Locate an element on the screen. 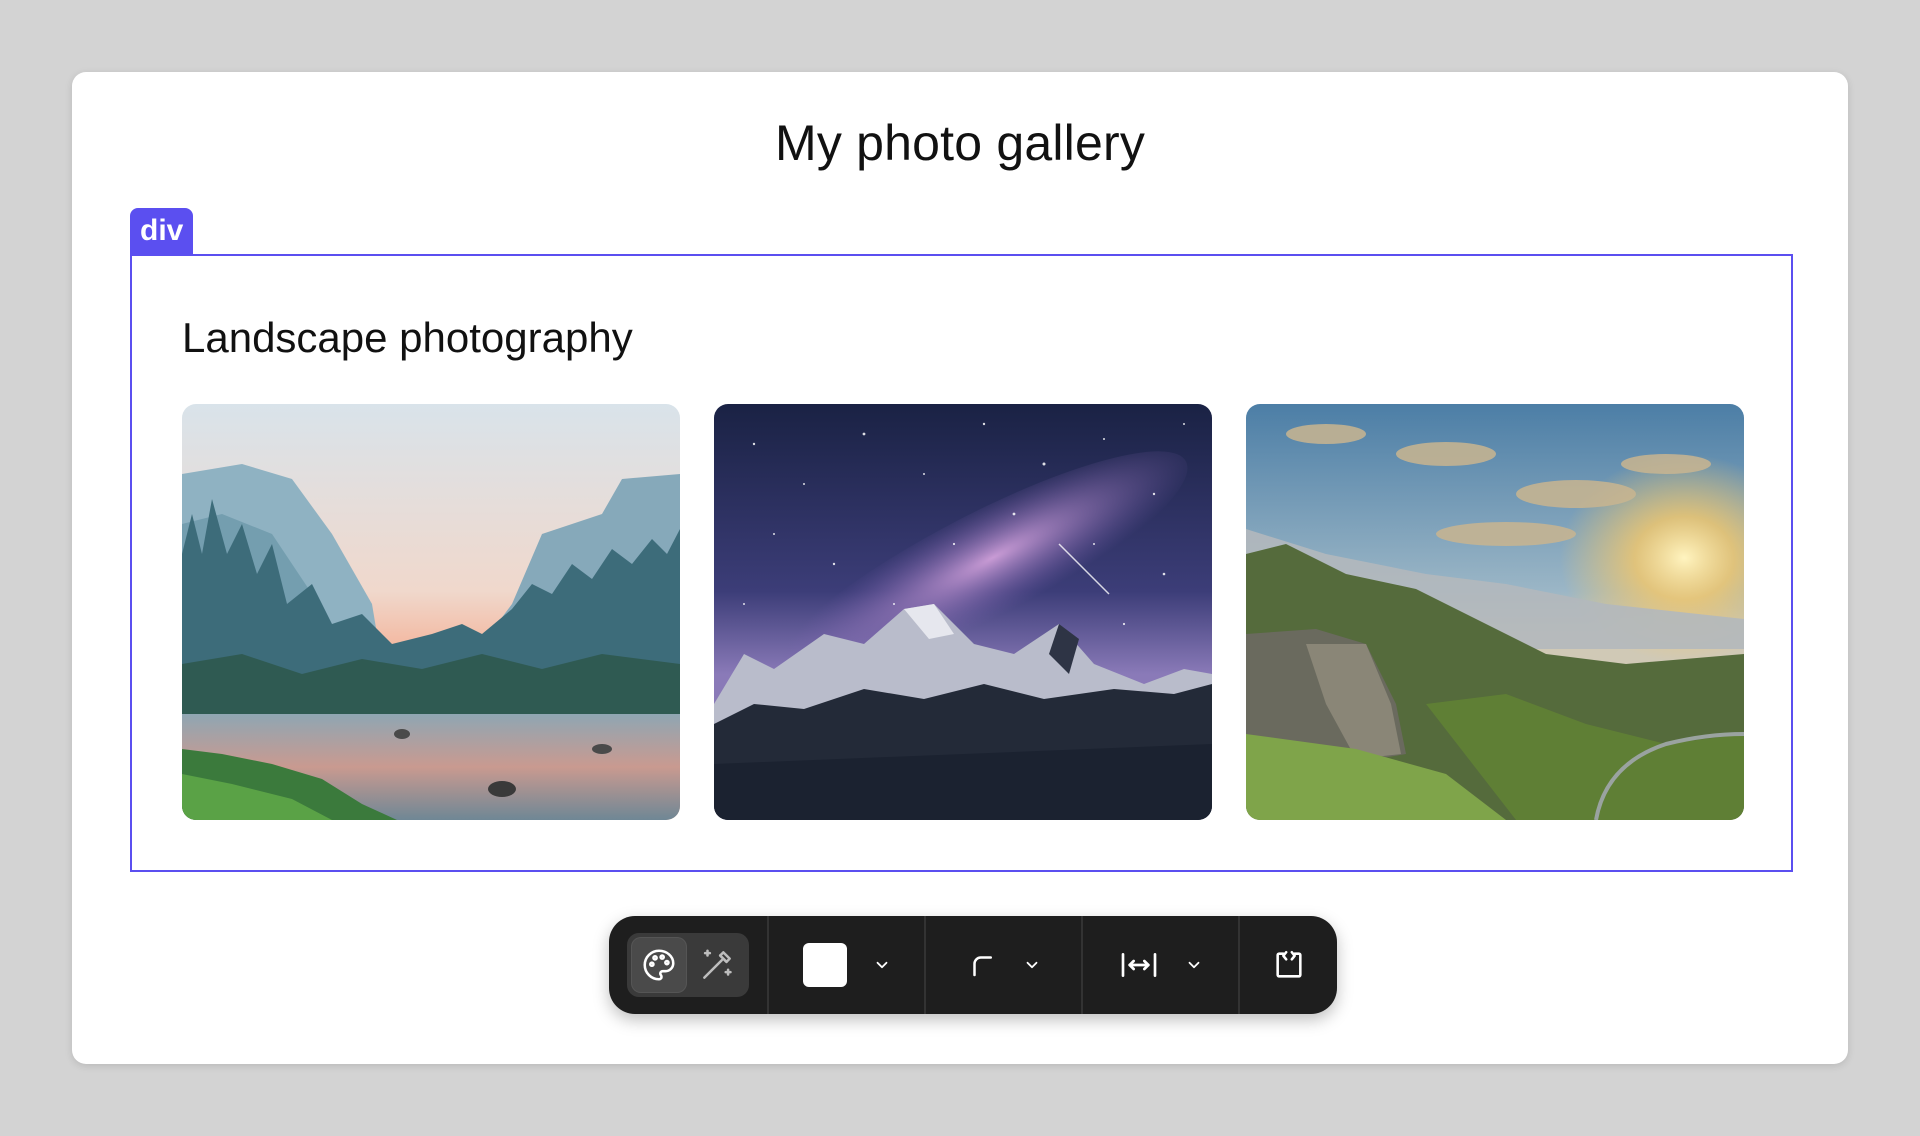 This screenshot has width=1920, height=1136. page-title: My photo gallery is located at coordinates (960, 143).